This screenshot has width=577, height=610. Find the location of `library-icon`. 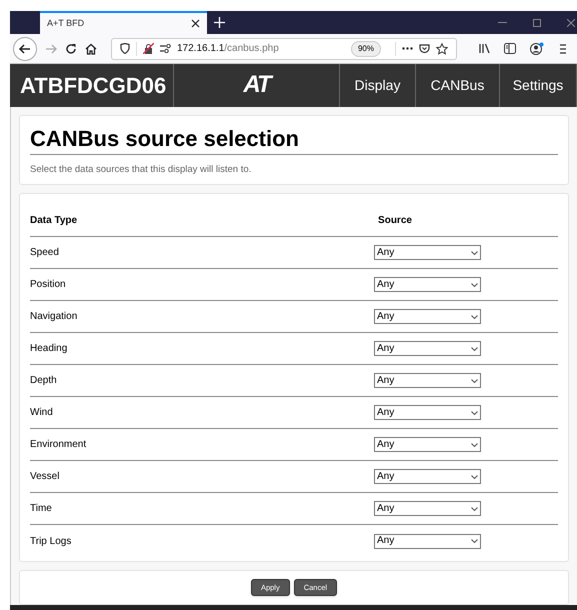

library-icon is located at coordinates (484, 48).